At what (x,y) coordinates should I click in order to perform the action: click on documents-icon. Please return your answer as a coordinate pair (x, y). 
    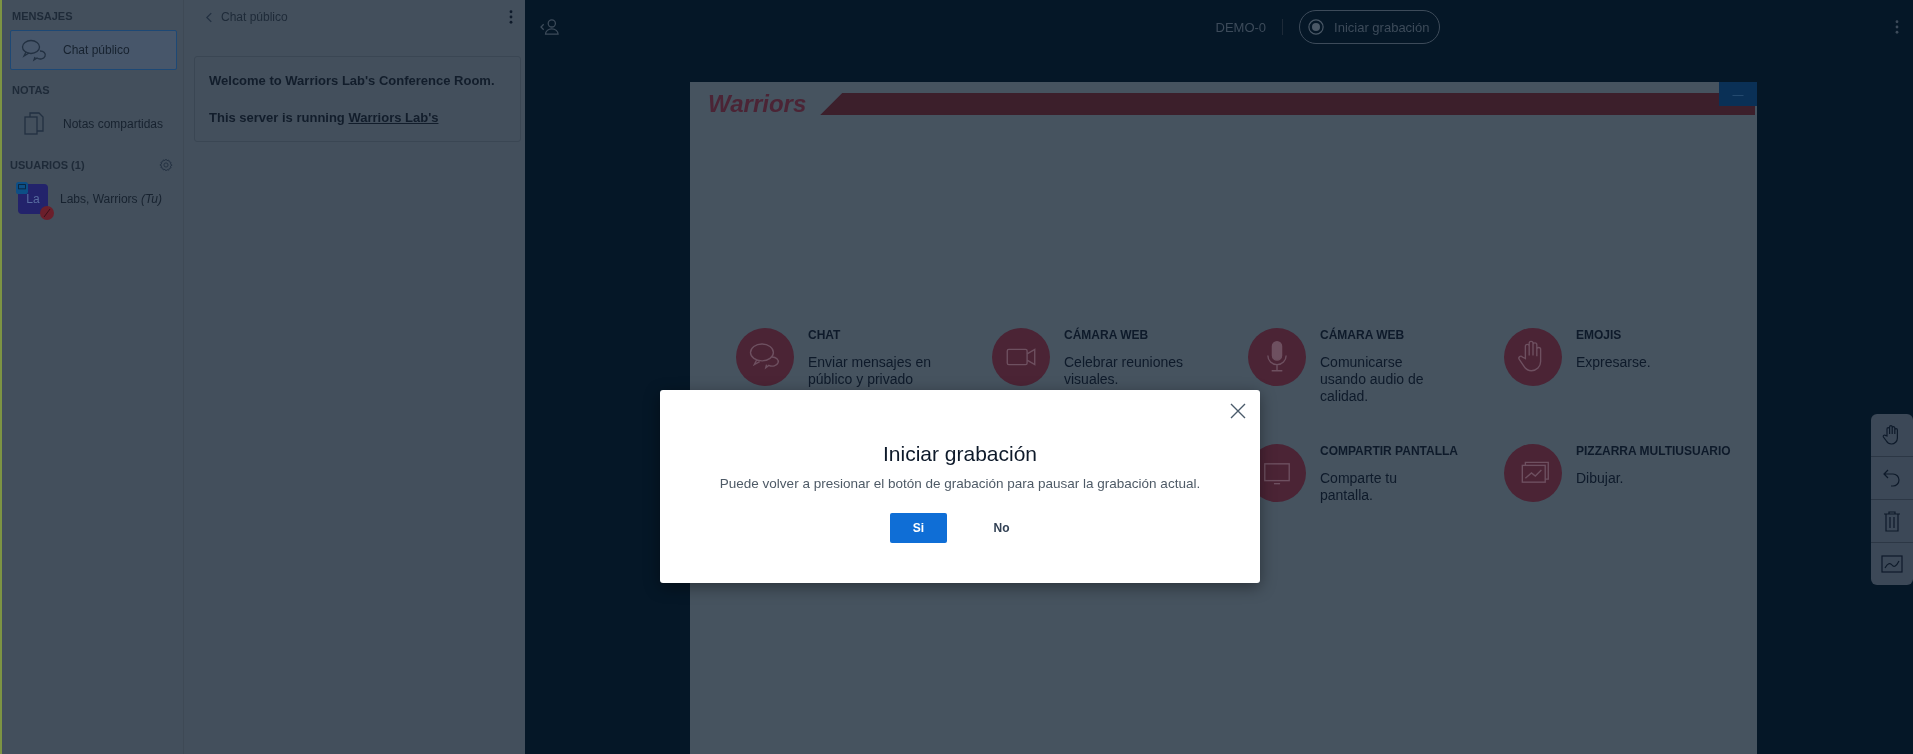
    Looking at the image, I should click on (34, 124).